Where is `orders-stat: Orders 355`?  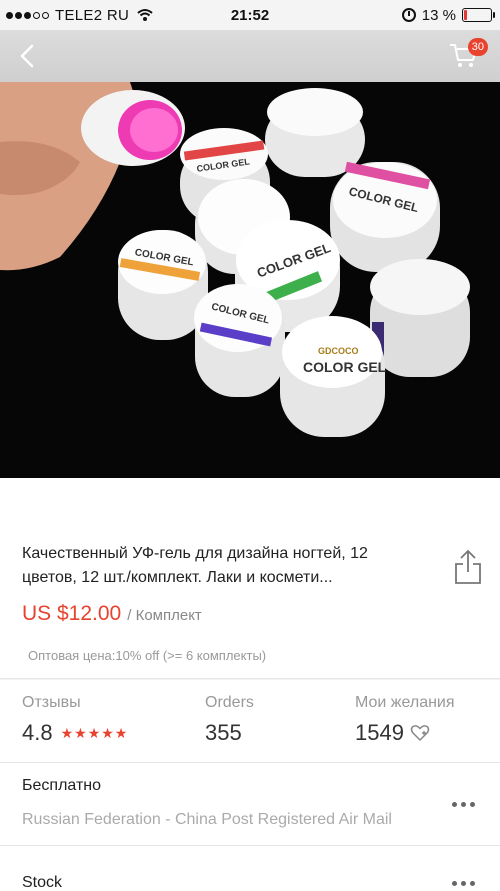
orders-stat: Orders 355 is located at coordinates (229, 720).